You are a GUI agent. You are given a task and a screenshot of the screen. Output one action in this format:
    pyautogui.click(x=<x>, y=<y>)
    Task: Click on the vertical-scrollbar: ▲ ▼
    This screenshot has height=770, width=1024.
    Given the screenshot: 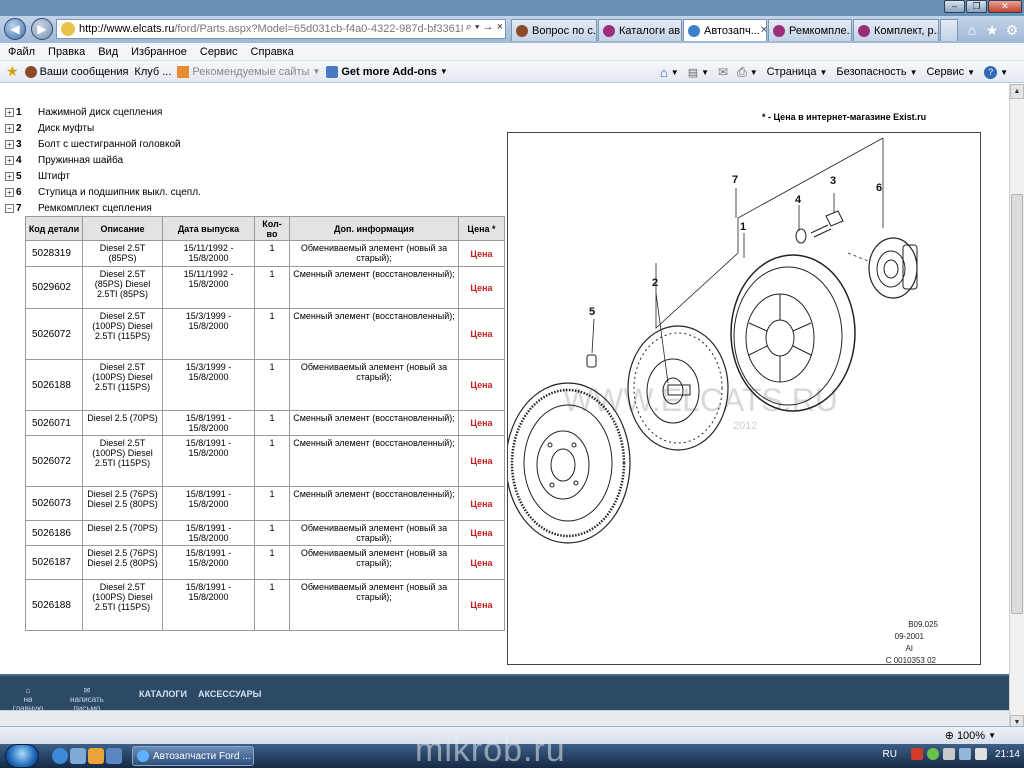 What is the action you would take?
    pyautogui.click(x=1016, y=407)
    